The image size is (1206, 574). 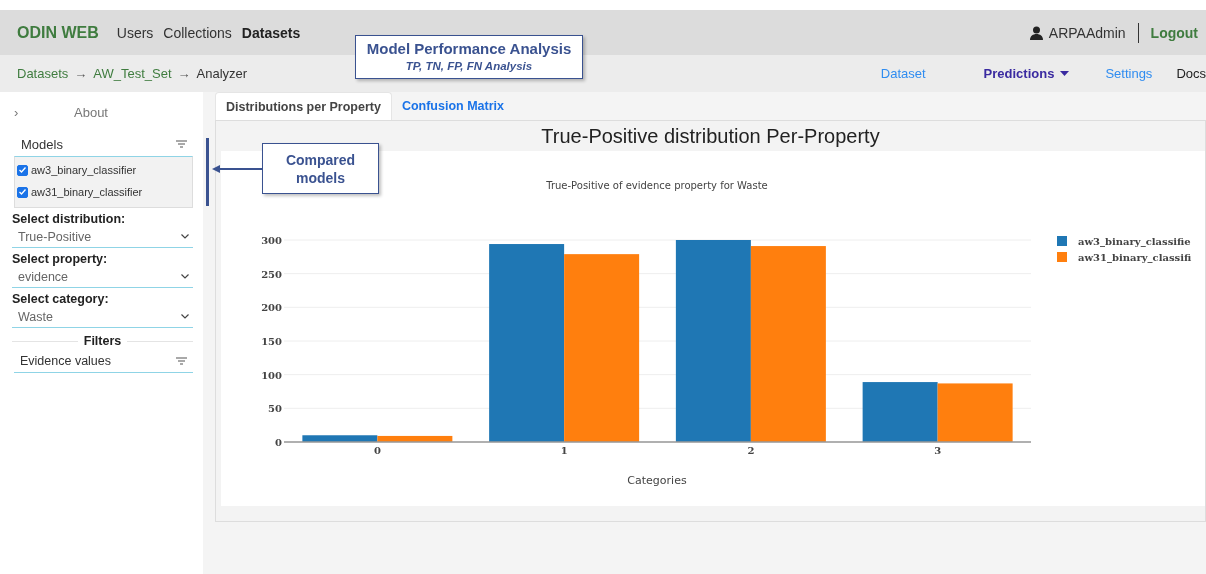 What do you see at coordinates (1135, 257) in the screenshot?
I see `legend-label: aw31_binary_classifi` at bounding box center [1135, 257].